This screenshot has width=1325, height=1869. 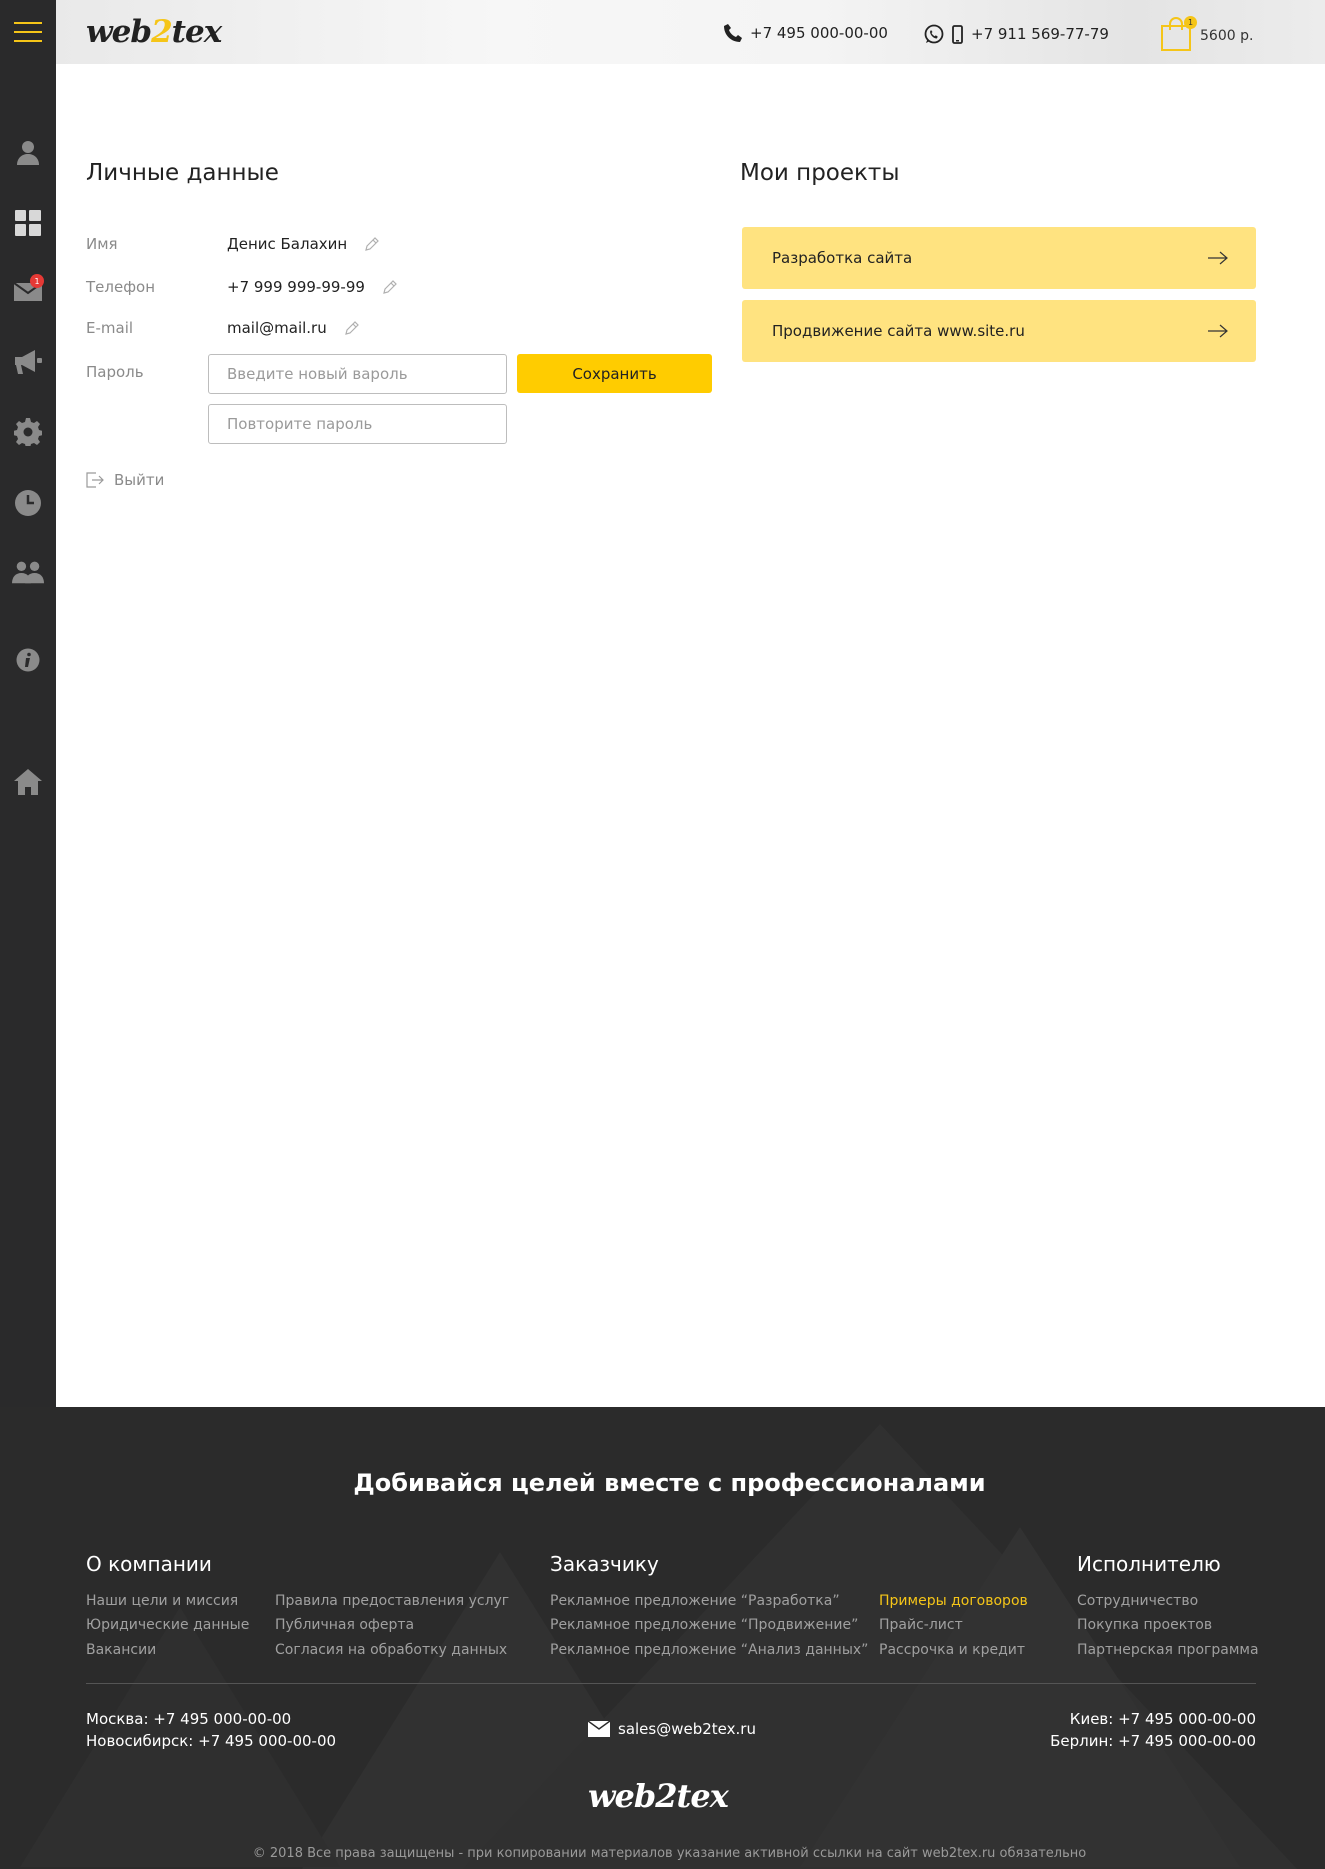 I want to click on footer-link: Вакансии, so click(x=121, y=1650).